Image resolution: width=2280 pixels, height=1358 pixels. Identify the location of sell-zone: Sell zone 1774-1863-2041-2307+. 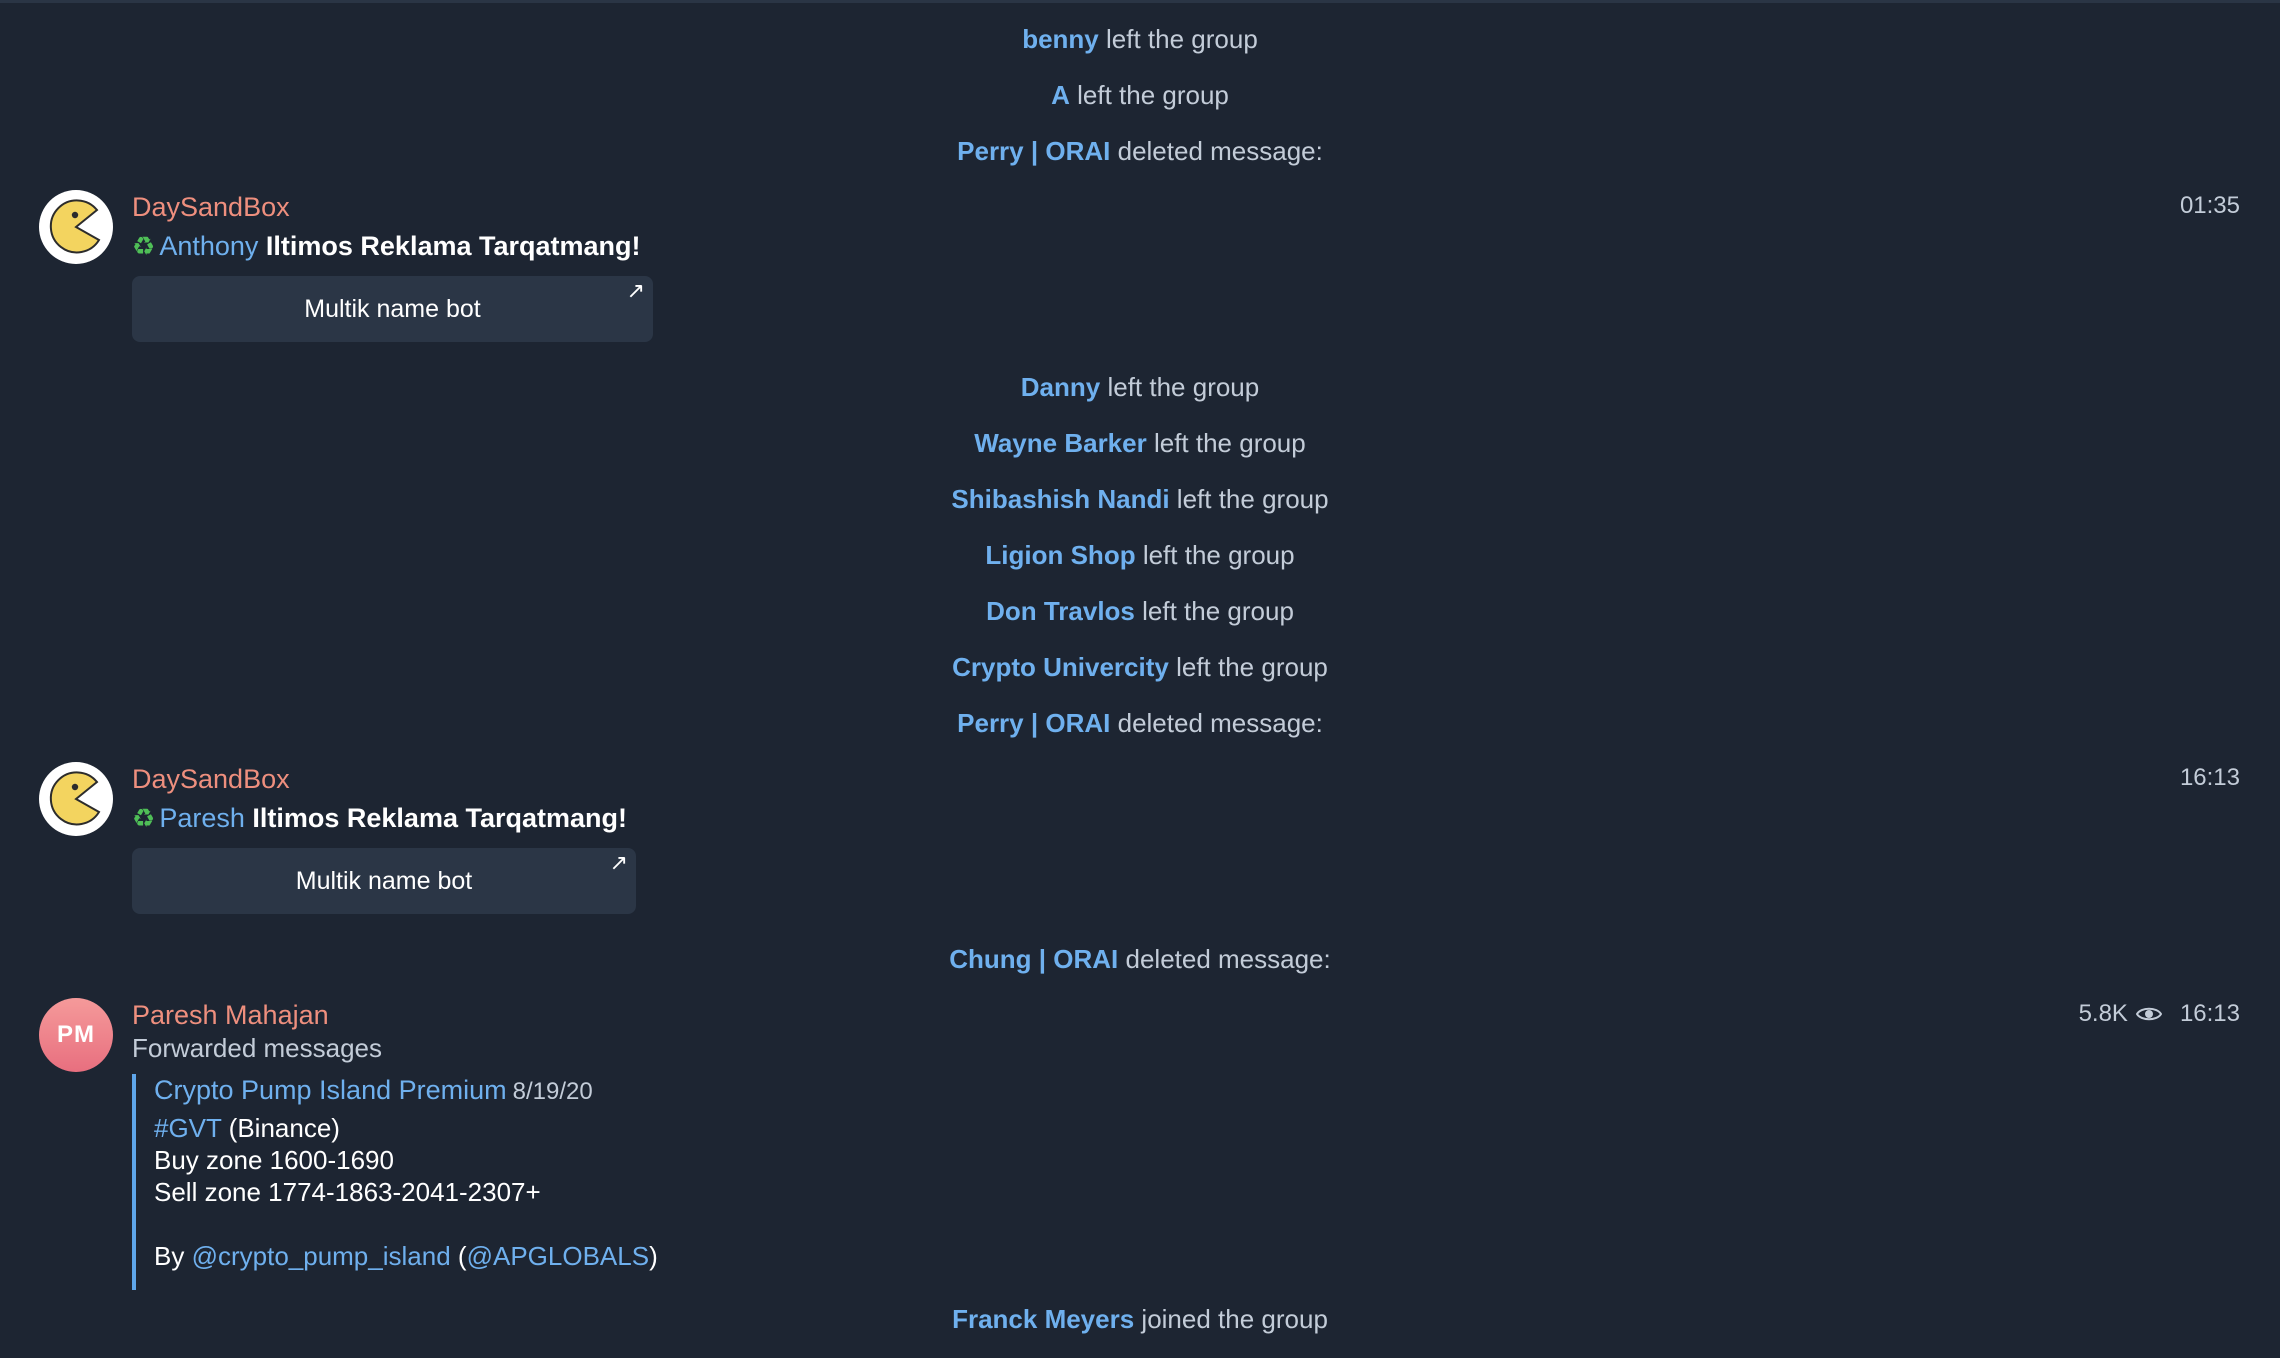
(347, 1192).